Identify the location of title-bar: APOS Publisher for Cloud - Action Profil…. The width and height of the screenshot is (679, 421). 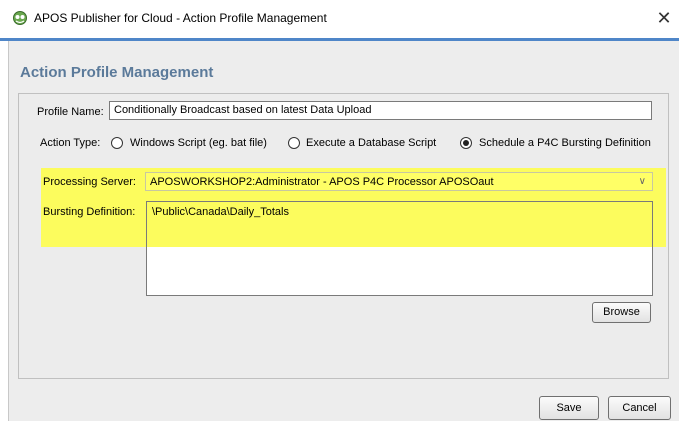
(339, 19).